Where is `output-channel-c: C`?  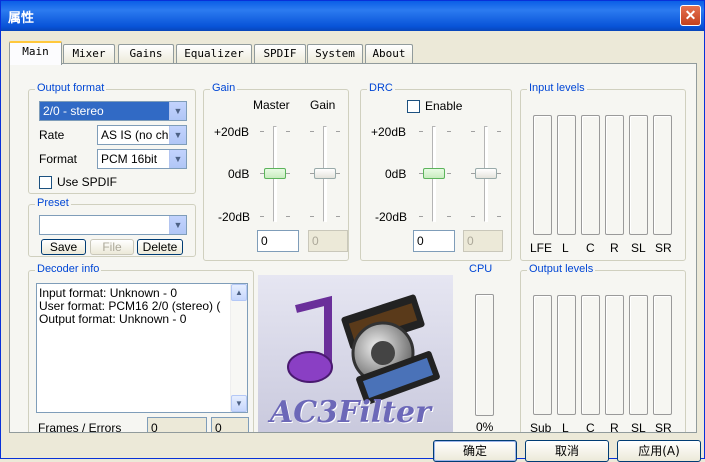 output-channel-c: C is located at coordinates (590, 427).